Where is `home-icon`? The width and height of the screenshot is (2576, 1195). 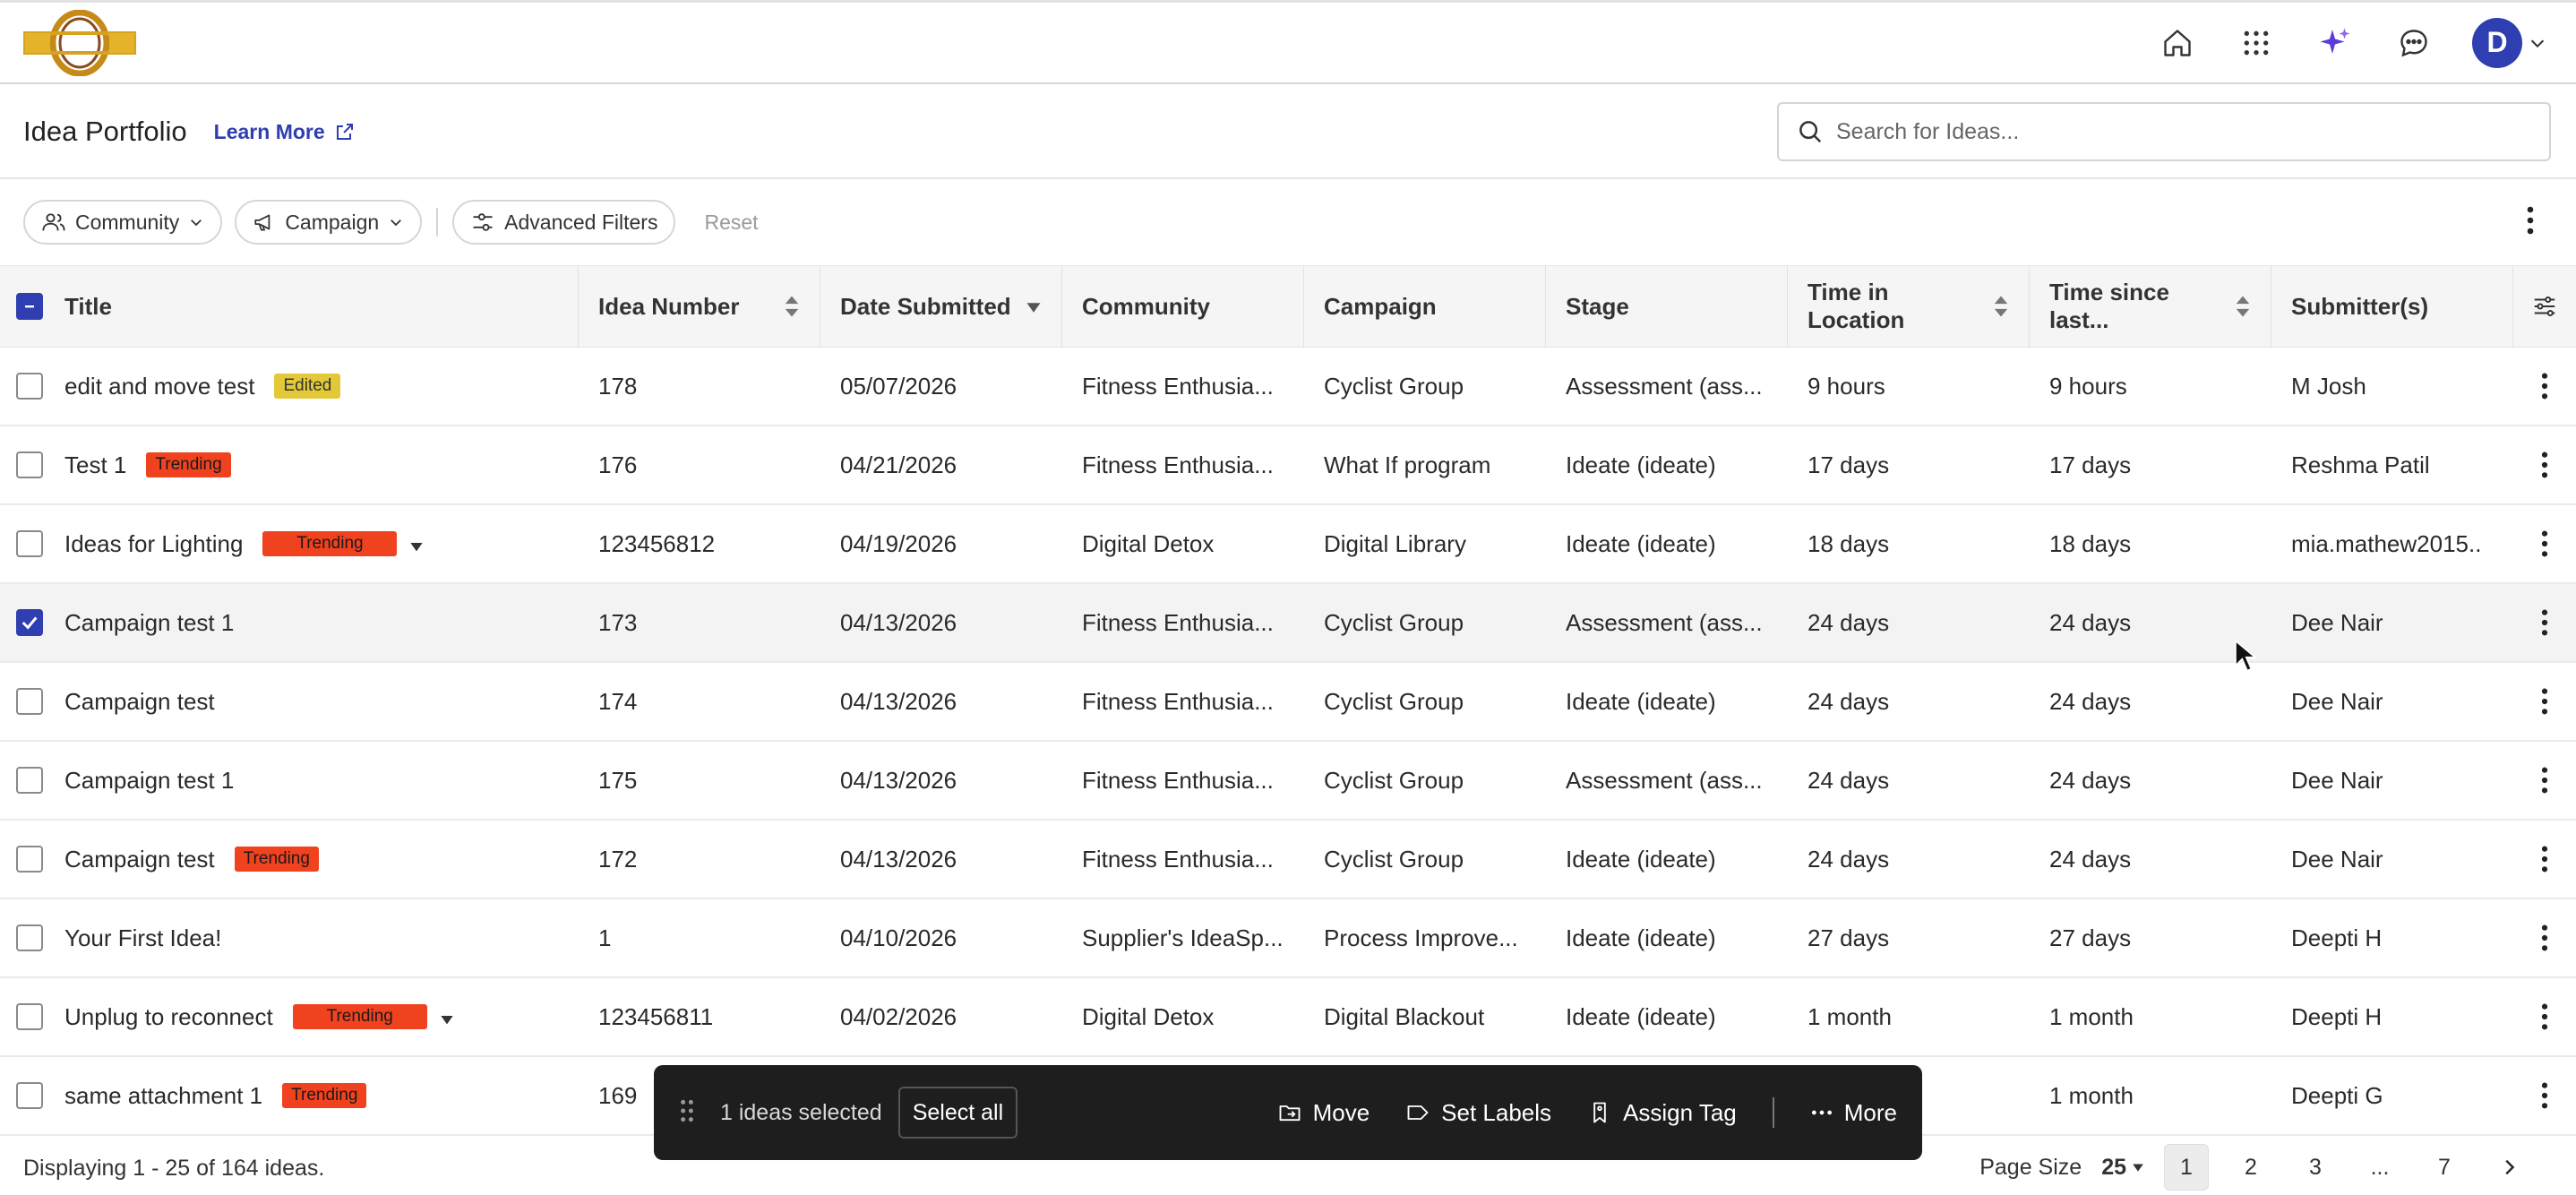
home-icon is located at coordinates (2177, 43).